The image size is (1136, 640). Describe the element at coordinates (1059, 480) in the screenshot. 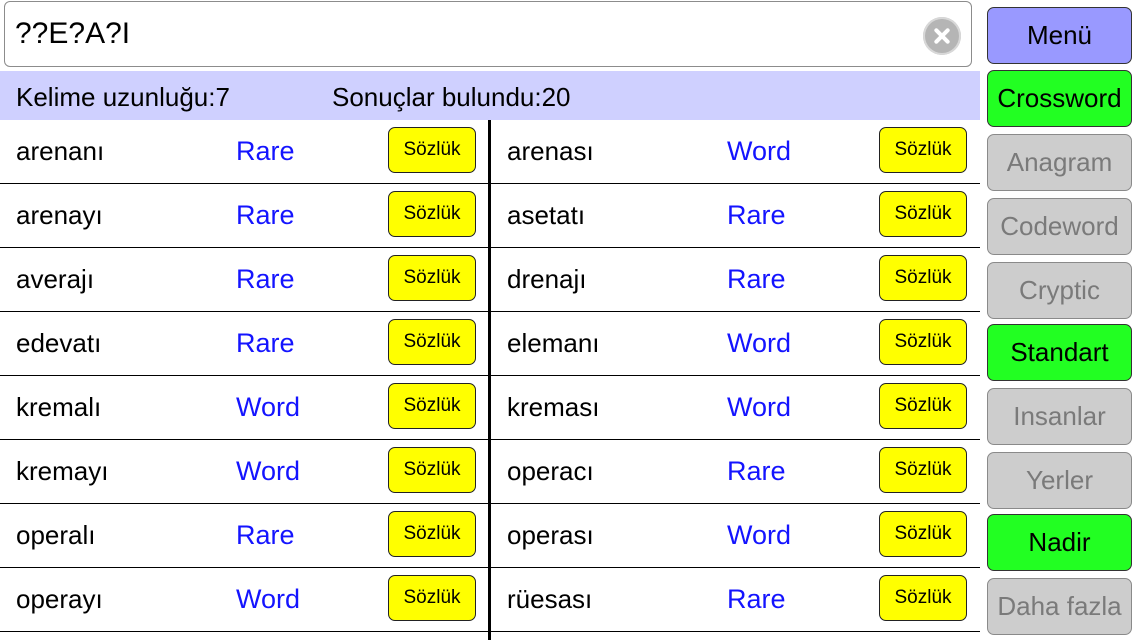

I see `mode-button-yerler: Yerler` at that location.